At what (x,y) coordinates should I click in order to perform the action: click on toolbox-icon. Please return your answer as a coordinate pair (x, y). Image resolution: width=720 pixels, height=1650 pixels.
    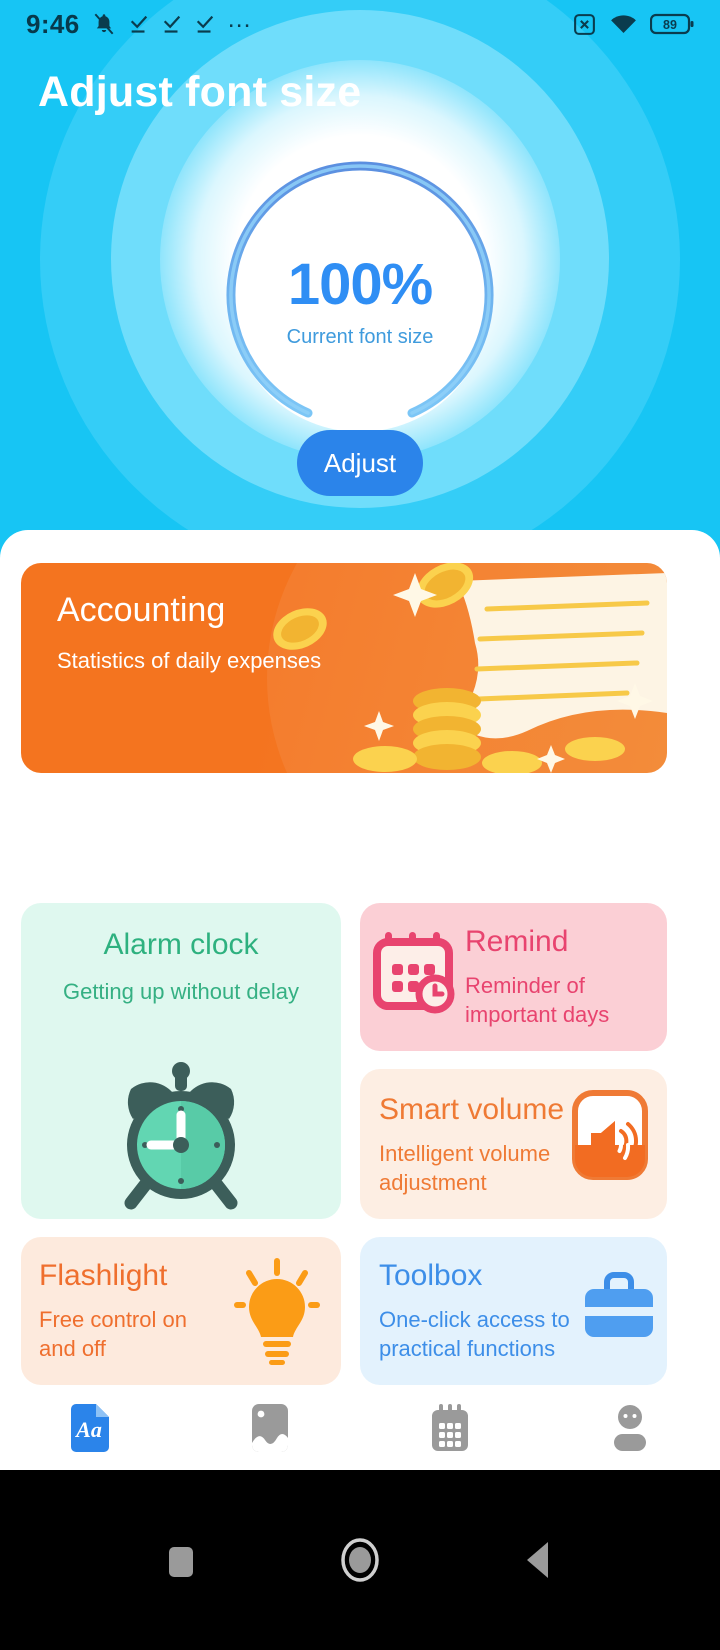
    Looking at the image, I should click on (619, 1304).